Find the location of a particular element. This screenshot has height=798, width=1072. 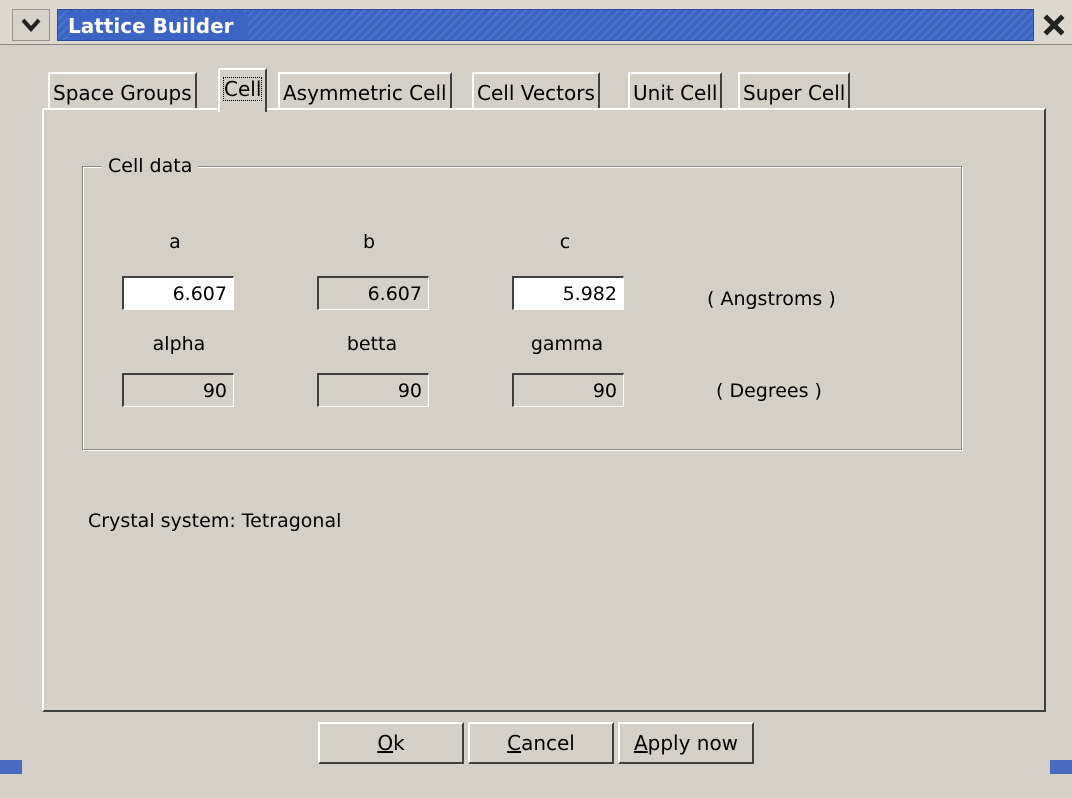

field-alpha is located at coordinates (178, 390).